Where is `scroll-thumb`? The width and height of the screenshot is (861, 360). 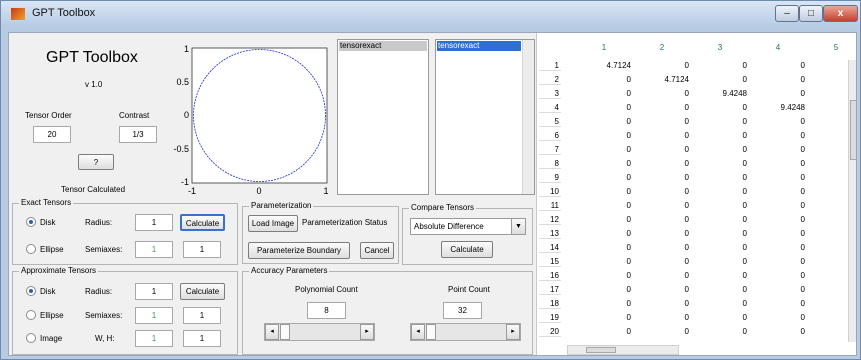
scroll-thumb is located at coordinates (853, 130).